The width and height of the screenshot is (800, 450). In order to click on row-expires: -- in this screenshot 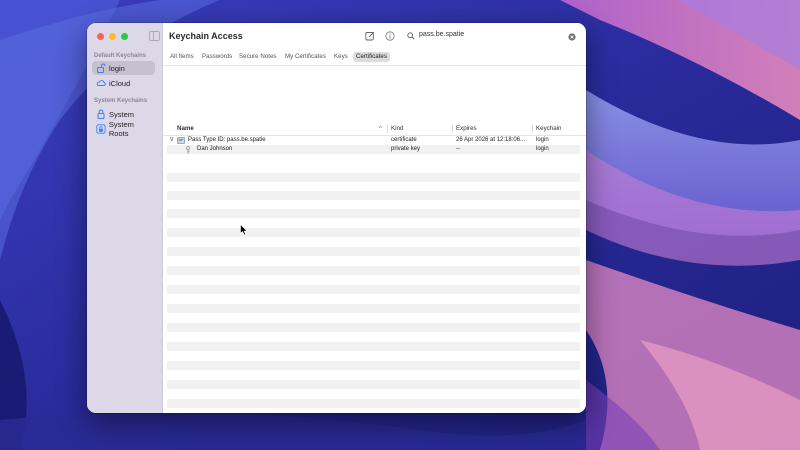, I will do `click(458, 149)`.